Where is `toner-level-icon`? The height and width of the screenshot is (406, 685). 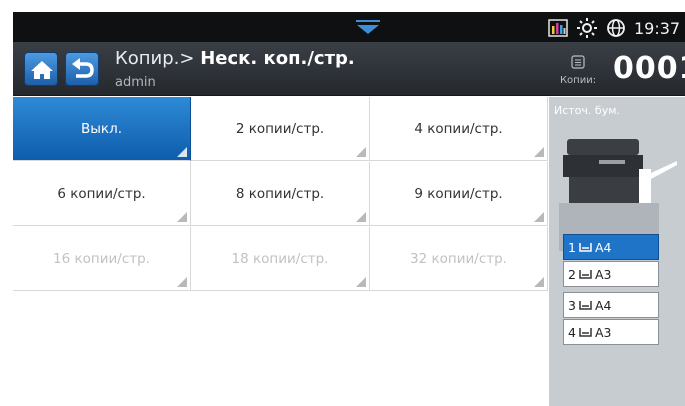 toner-level-icon is located at coordinates (558, 28).